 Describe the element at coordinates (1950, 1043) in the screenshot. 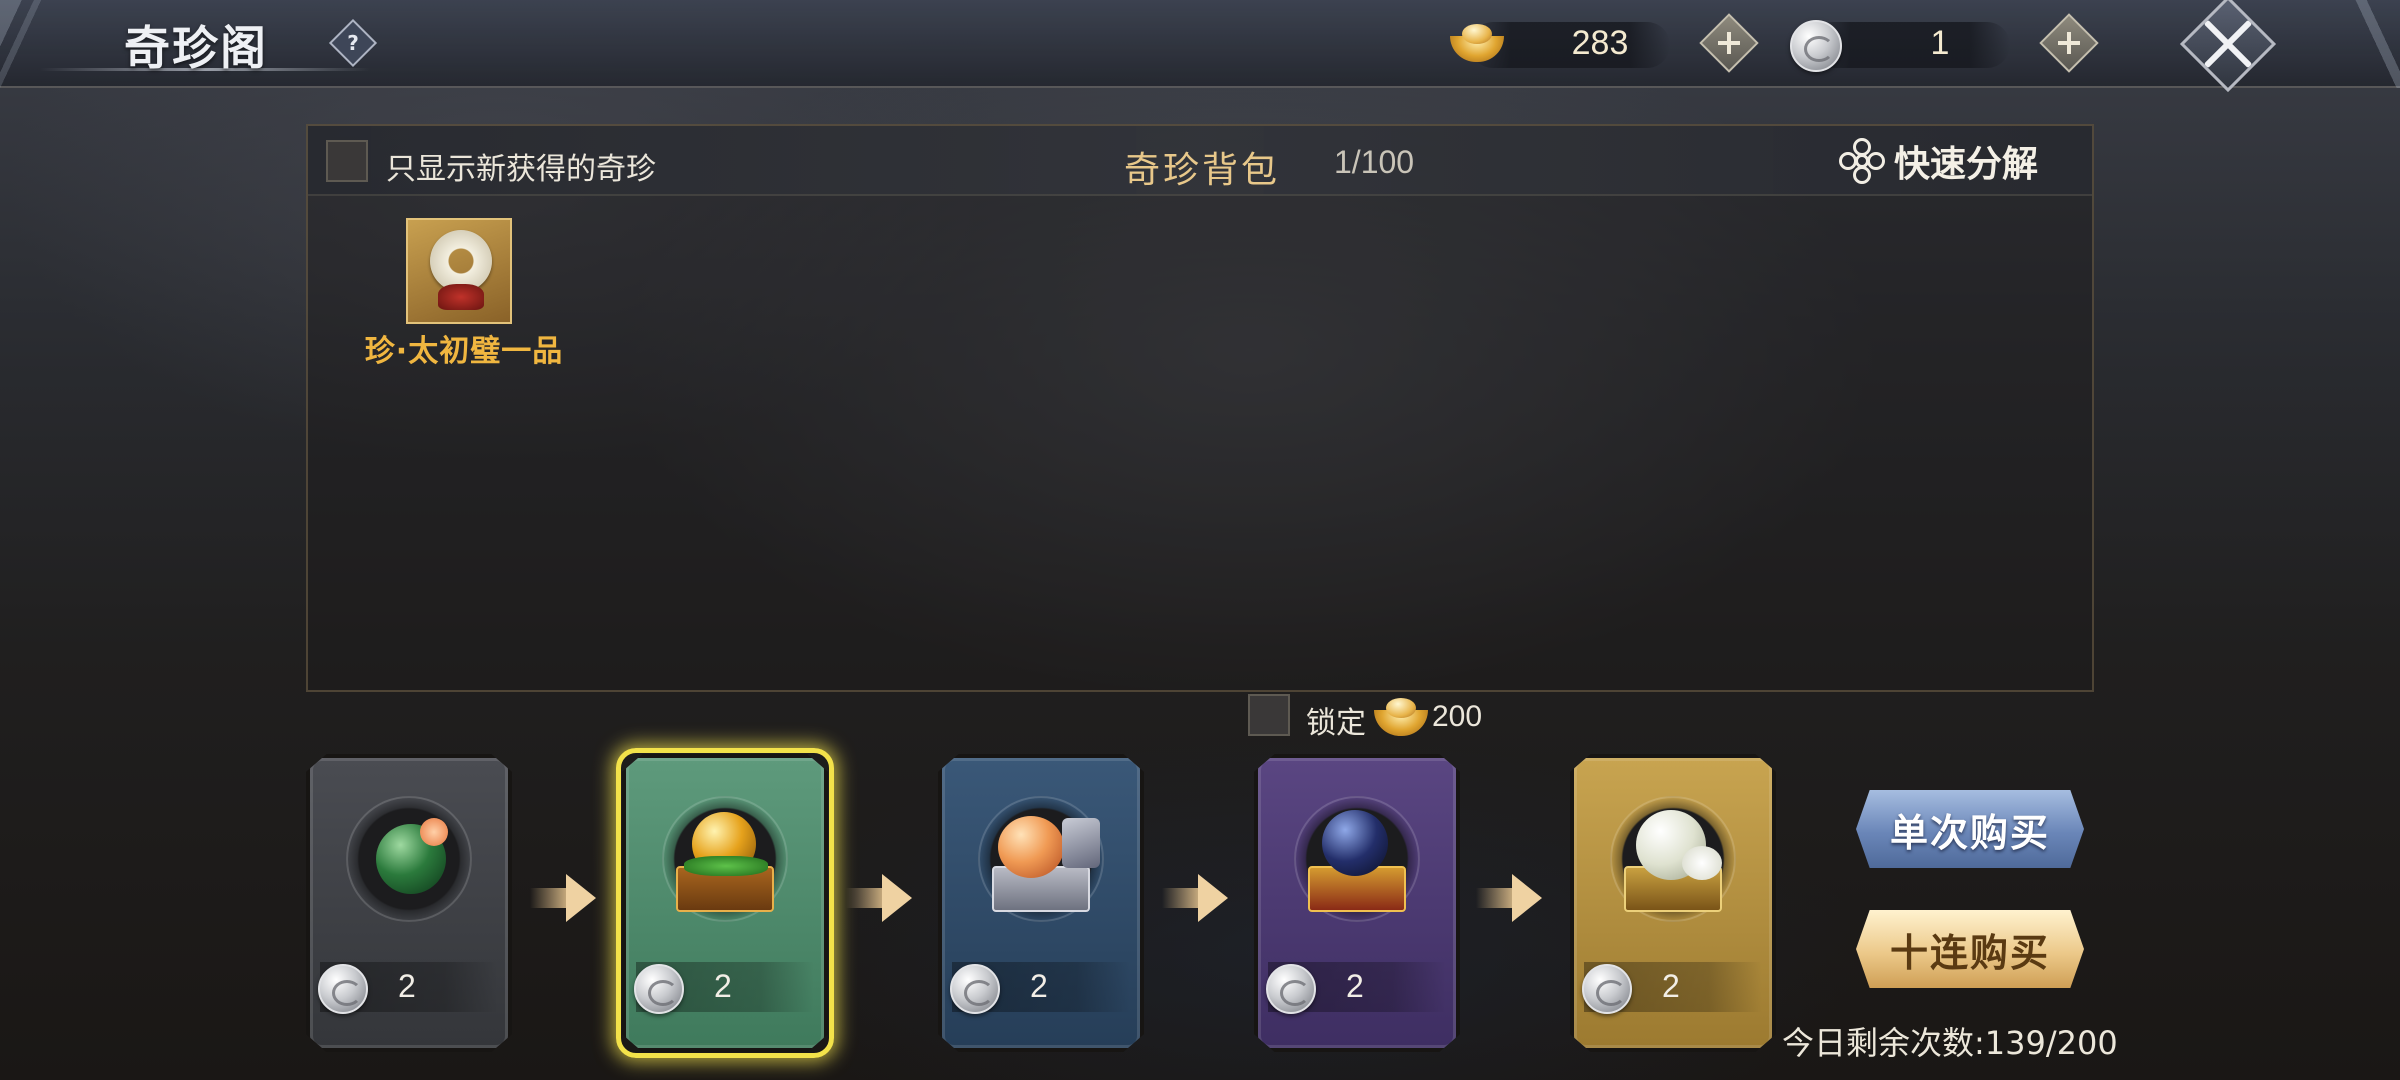

I see `remaining-count: 今日剩余次数:139/200` at that location.